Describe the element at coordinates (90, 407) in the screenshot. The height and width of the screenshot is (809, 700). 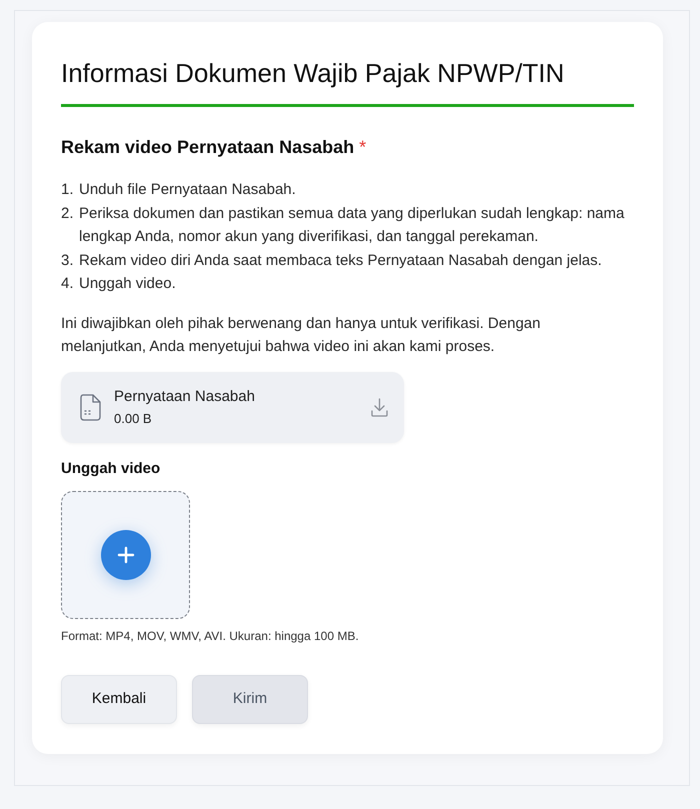
I see `file-icon` at that location.